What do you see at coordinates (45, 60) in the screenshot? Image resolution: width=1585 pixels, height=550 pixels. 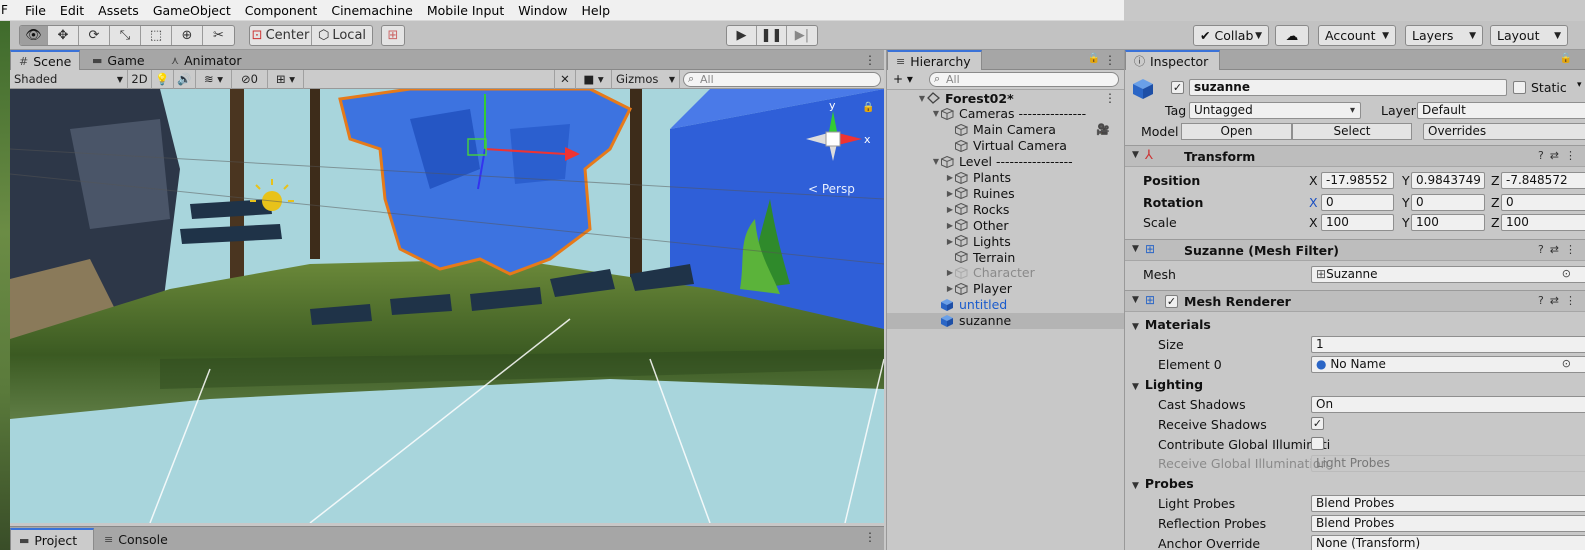 I see `tab-scene: # Scene` at bounding box center [45, 60].